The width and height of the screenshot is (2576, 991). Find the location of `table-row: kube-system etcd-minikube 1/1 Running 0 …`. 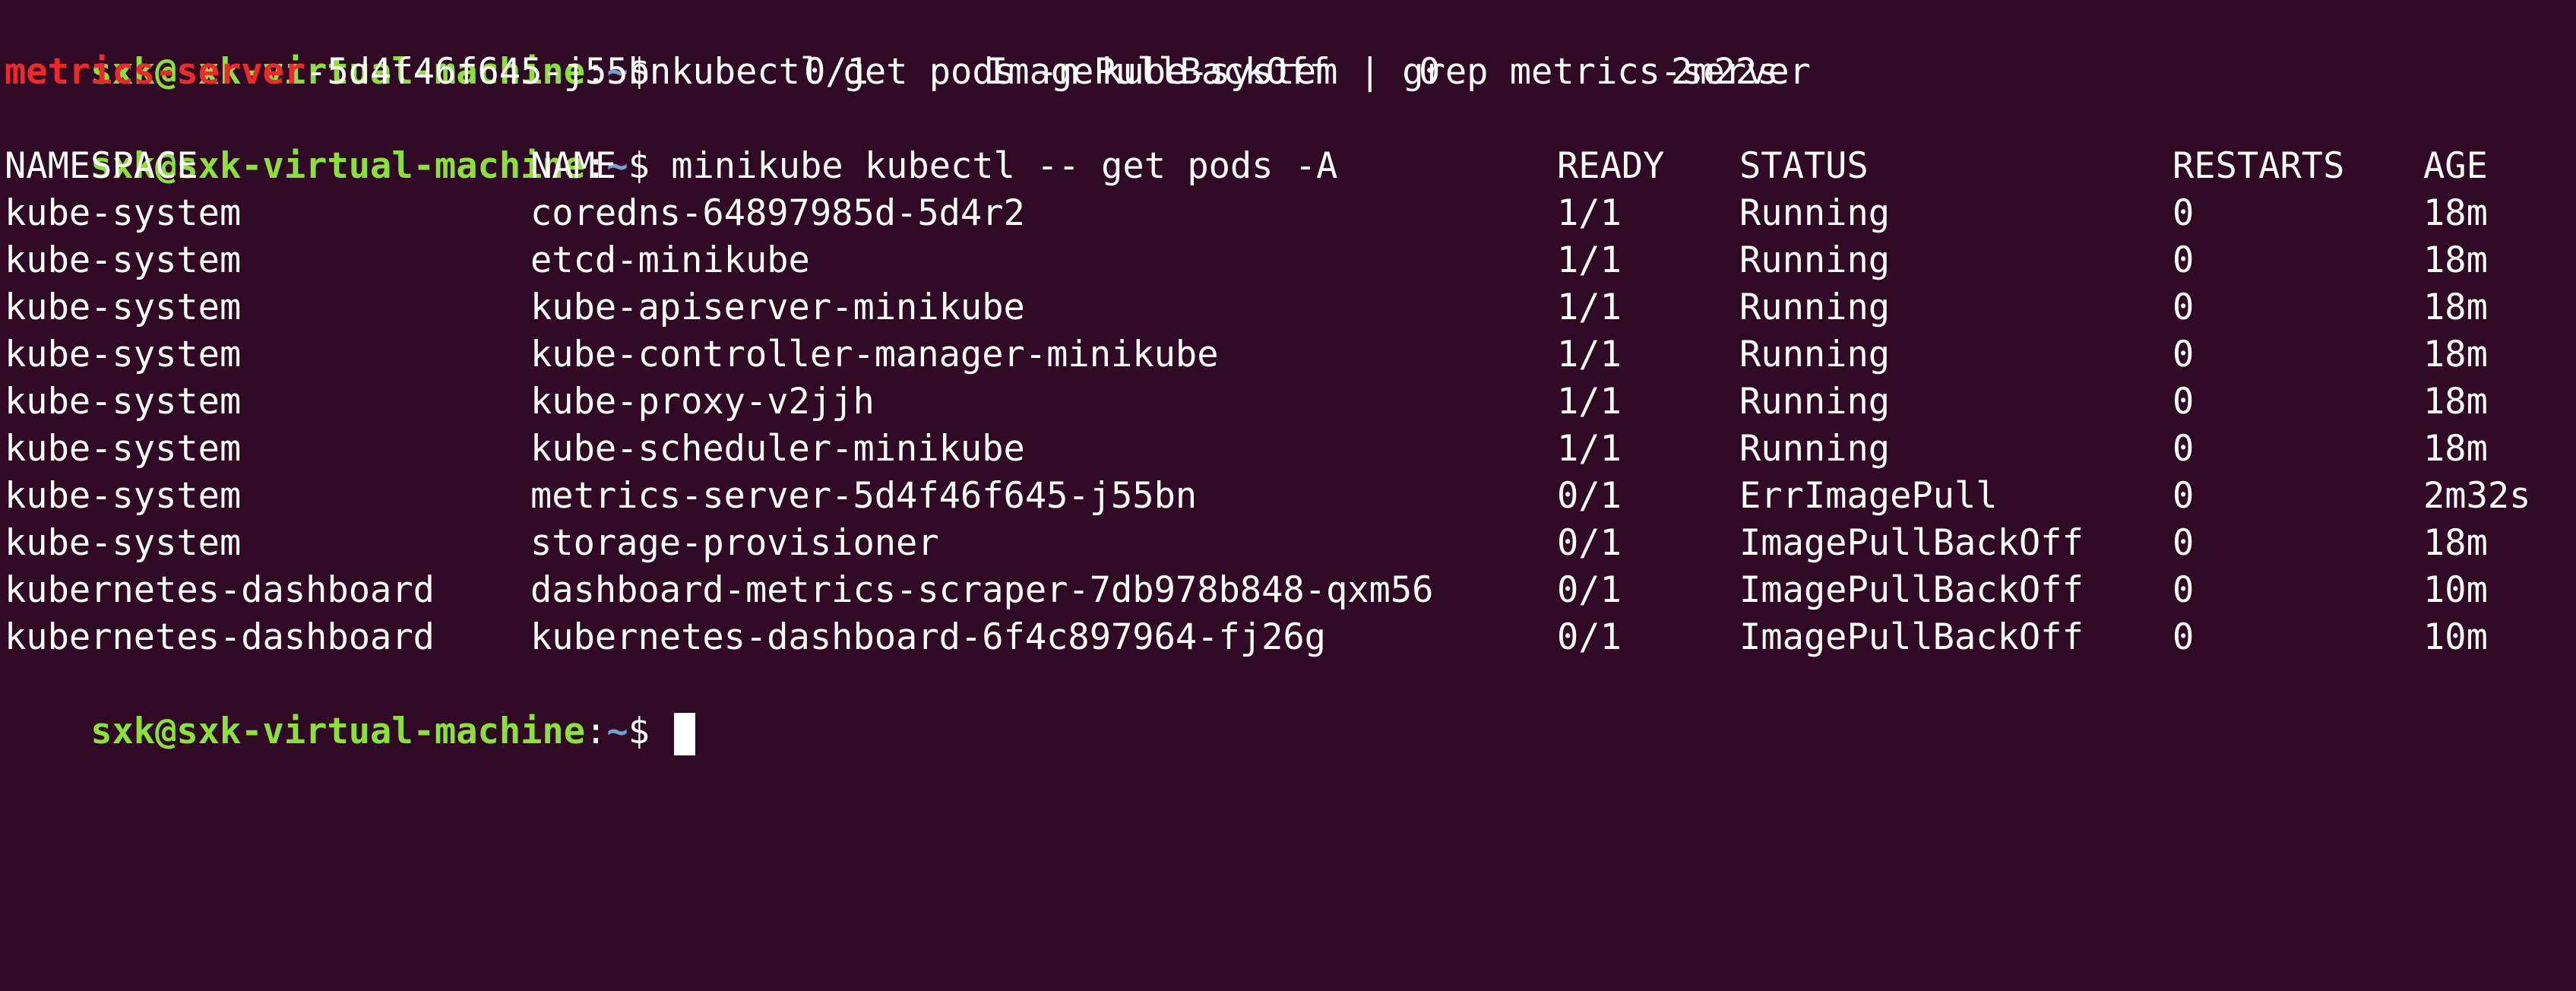

table-row: kube-system etcd-minikube 1/1 Running 0 … is located at coordinates (1289, 260).